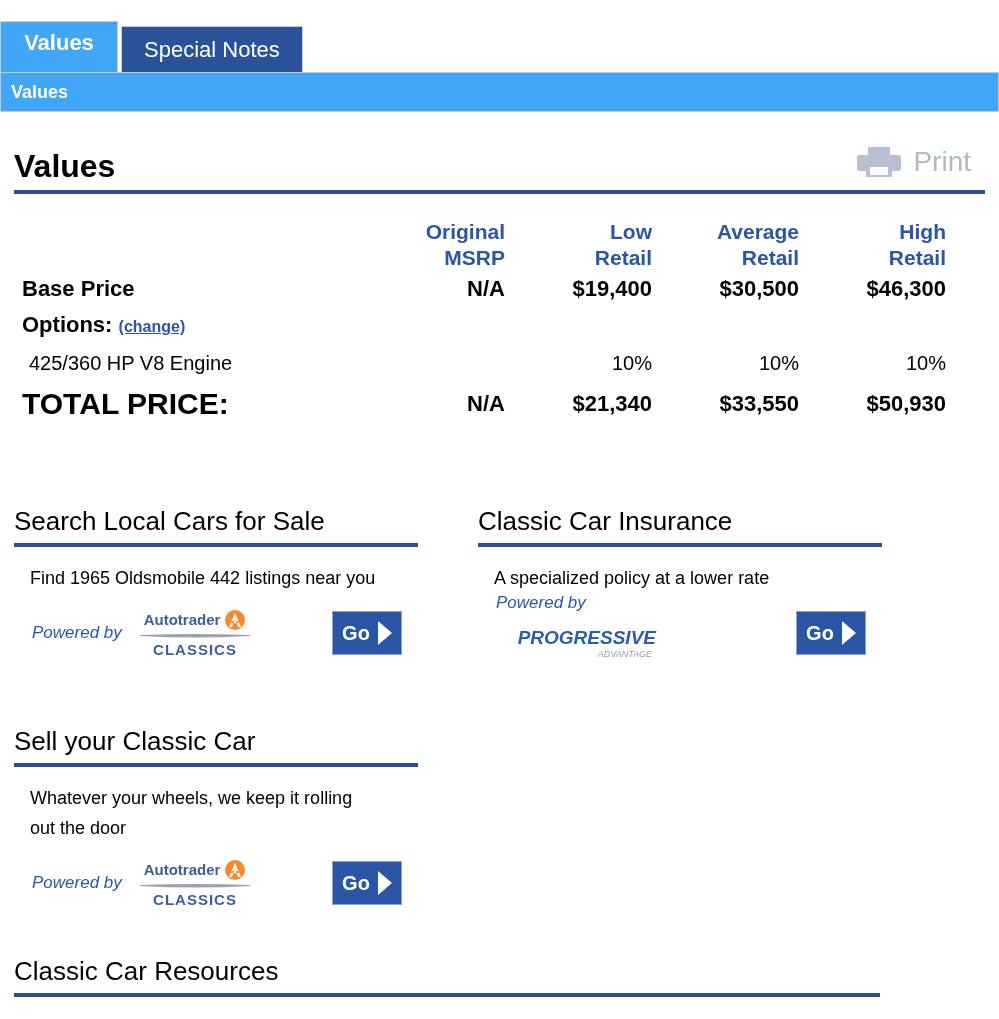  I want to click on panel-text: out the door, so click(79, 828).